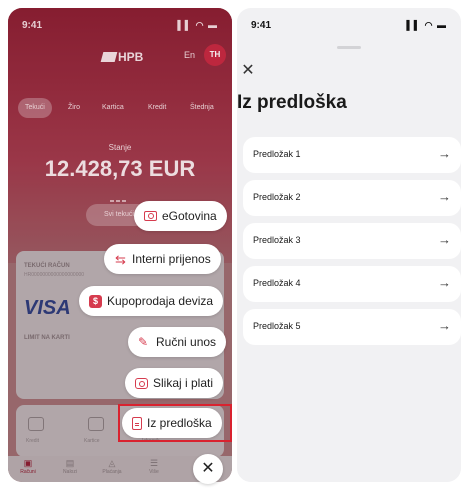 Image resolution: width=464 pixels, height=488 pixels. I want to click on list-item: Predložak 4 →, so click(352, 284).